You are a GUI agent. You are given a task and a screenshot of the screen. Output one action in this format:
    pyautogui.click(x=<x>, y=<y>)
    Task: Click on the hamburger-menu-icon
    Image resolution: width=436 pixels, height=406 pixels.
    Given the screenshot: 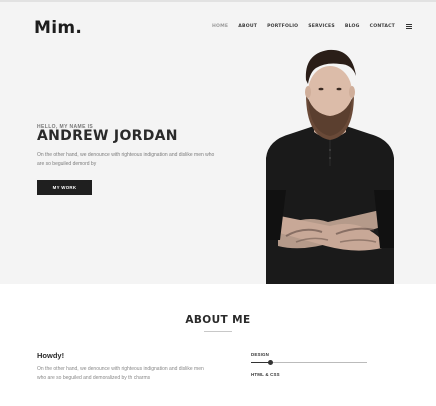 What is the action you would take?
    pyautogui.click(x=409, y=26)
    